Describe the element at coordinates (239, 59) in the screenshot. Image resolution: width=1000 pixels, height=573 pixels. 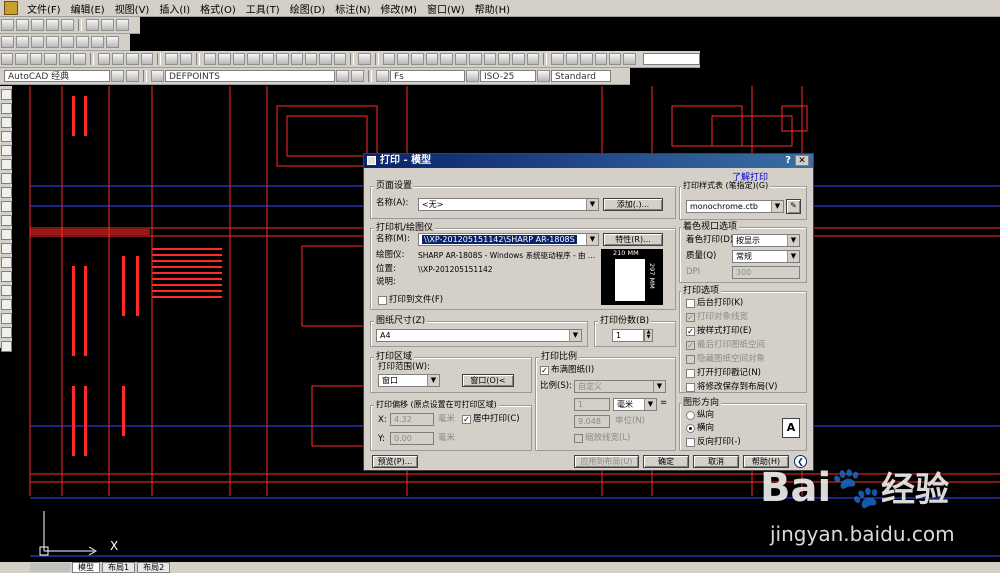
I see `zoom-window-icon` at that location.